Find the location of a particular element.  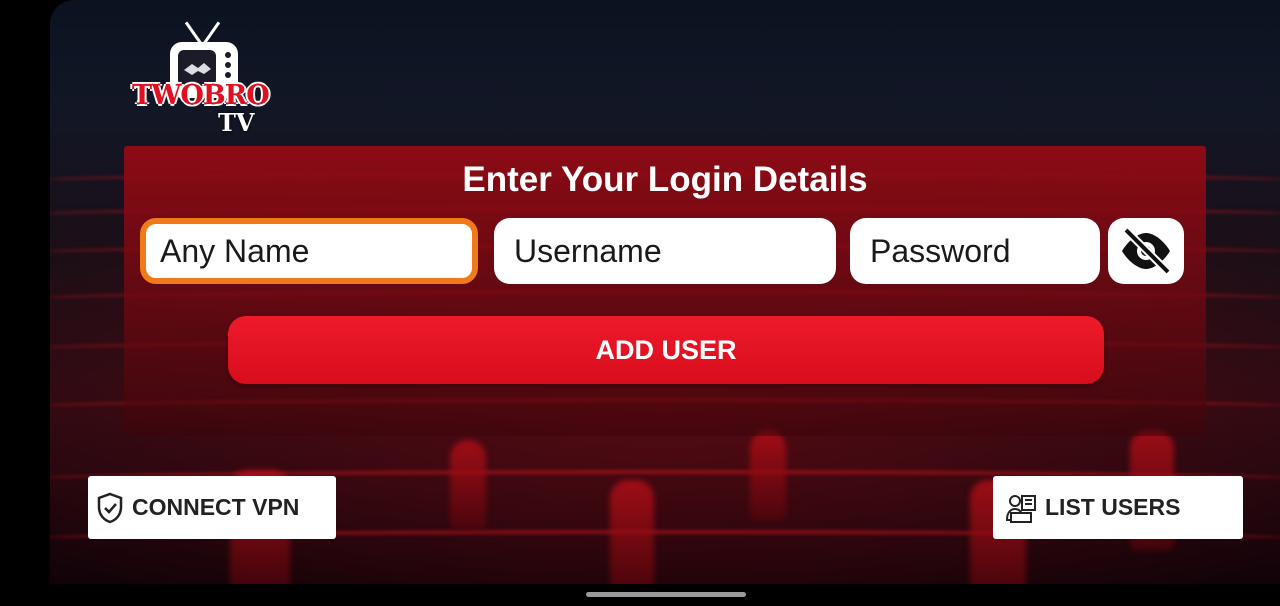

any-name-placeholder: Any Name is located at coordinates (235, 250).